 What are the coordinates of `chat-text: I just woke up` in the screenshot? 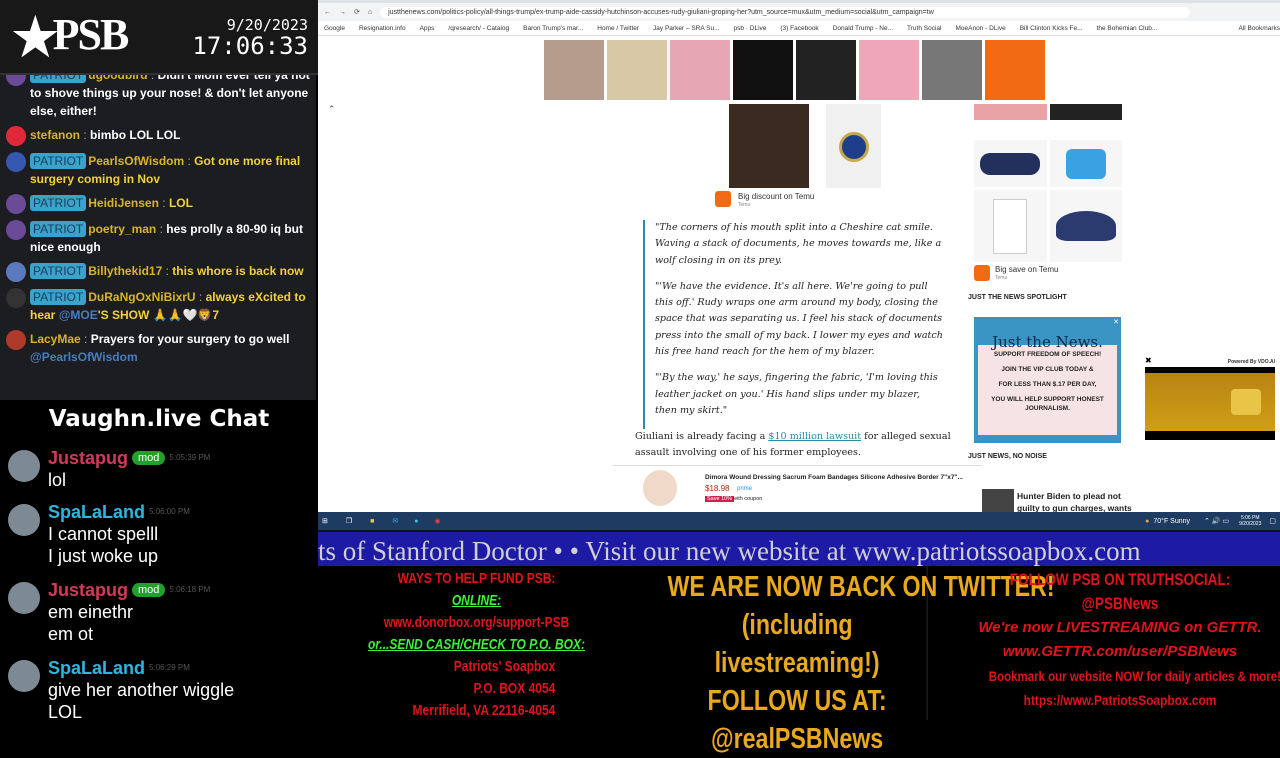 It's located at (103, 556).